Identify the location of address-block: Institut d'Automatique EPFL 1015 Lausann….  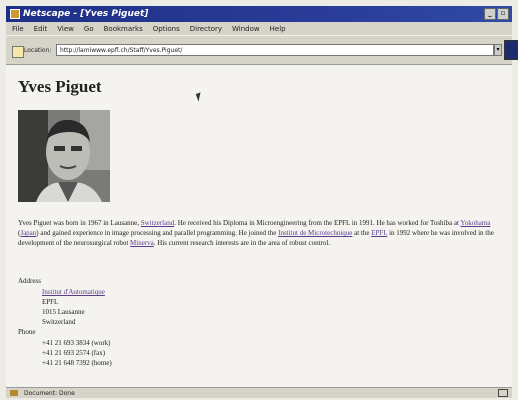
(73, 307).